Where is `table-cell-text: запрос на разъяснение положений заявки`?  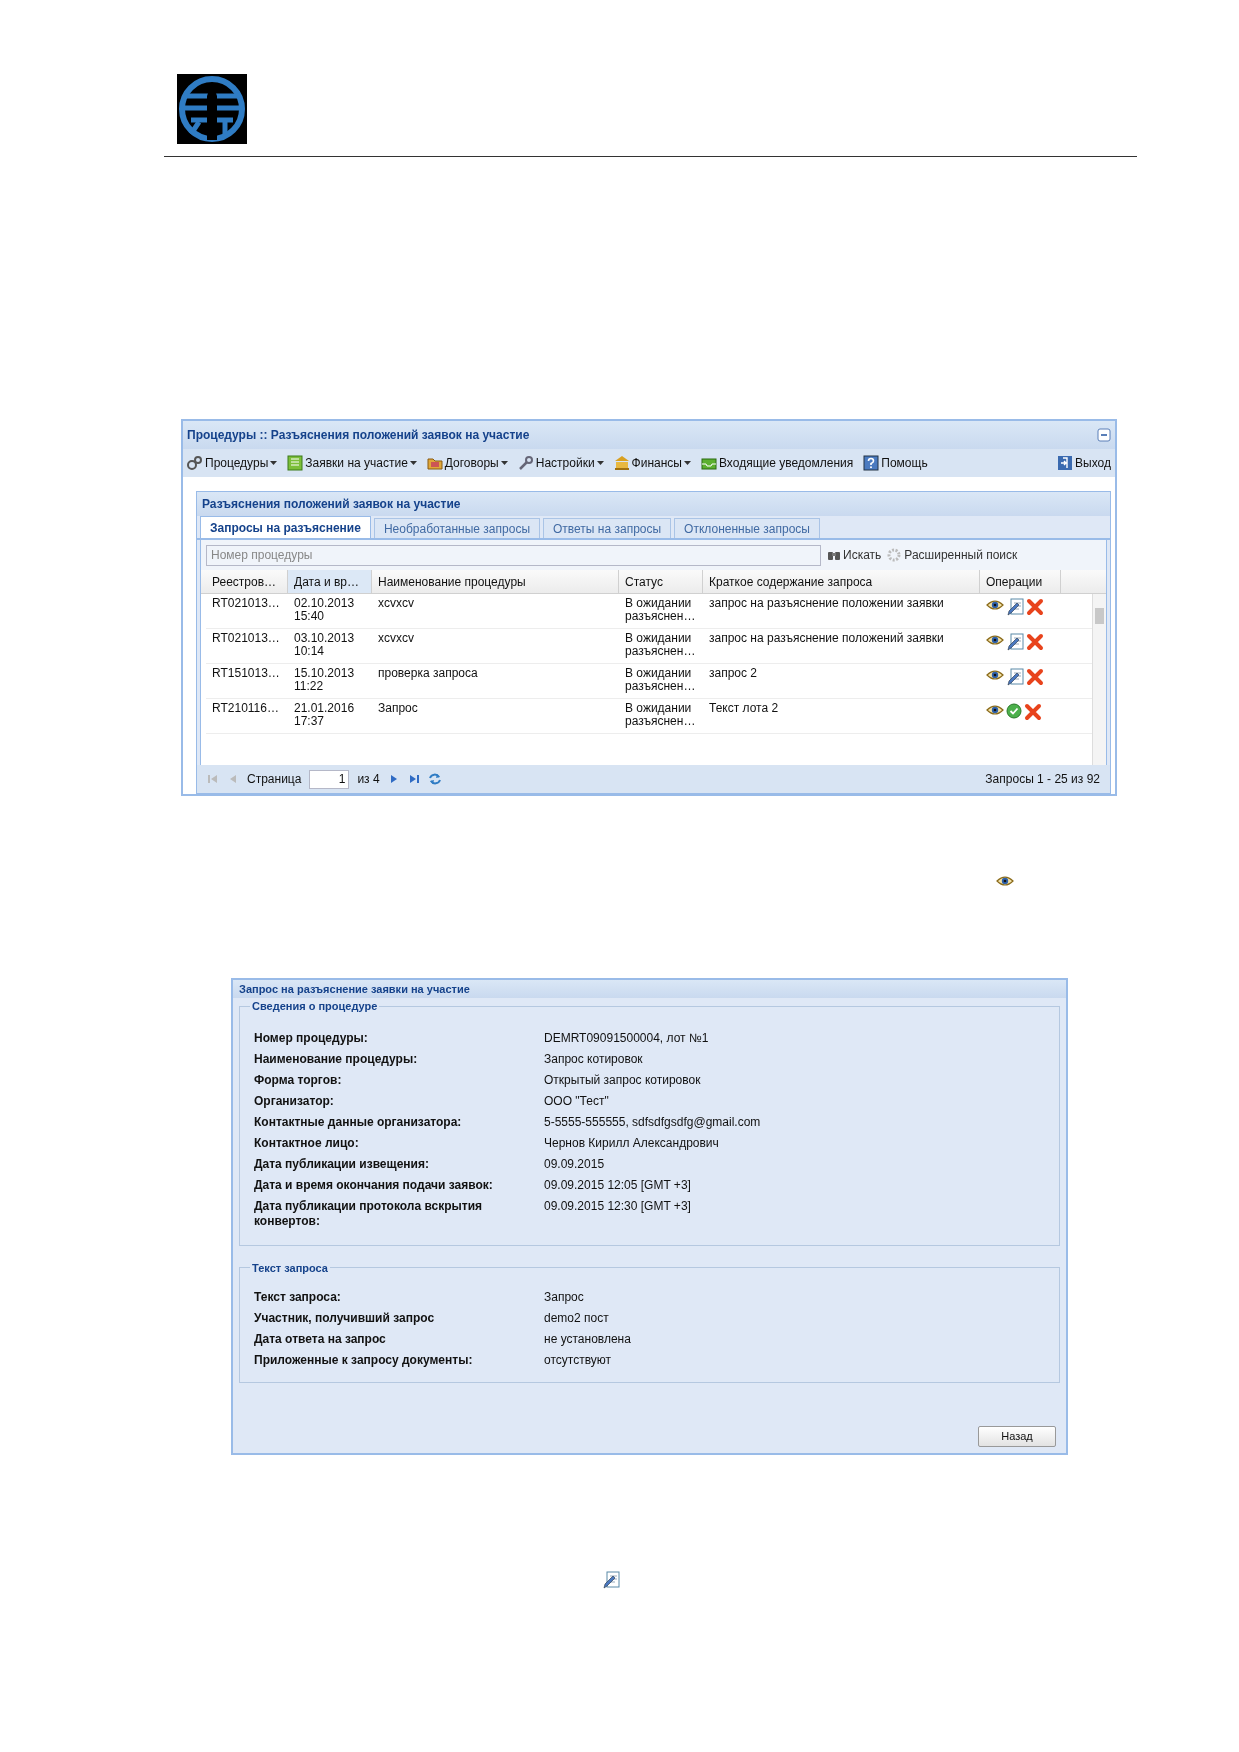 table-cell-text: запрос на разъяснение положений заявки is located at coordinates (826, 638).